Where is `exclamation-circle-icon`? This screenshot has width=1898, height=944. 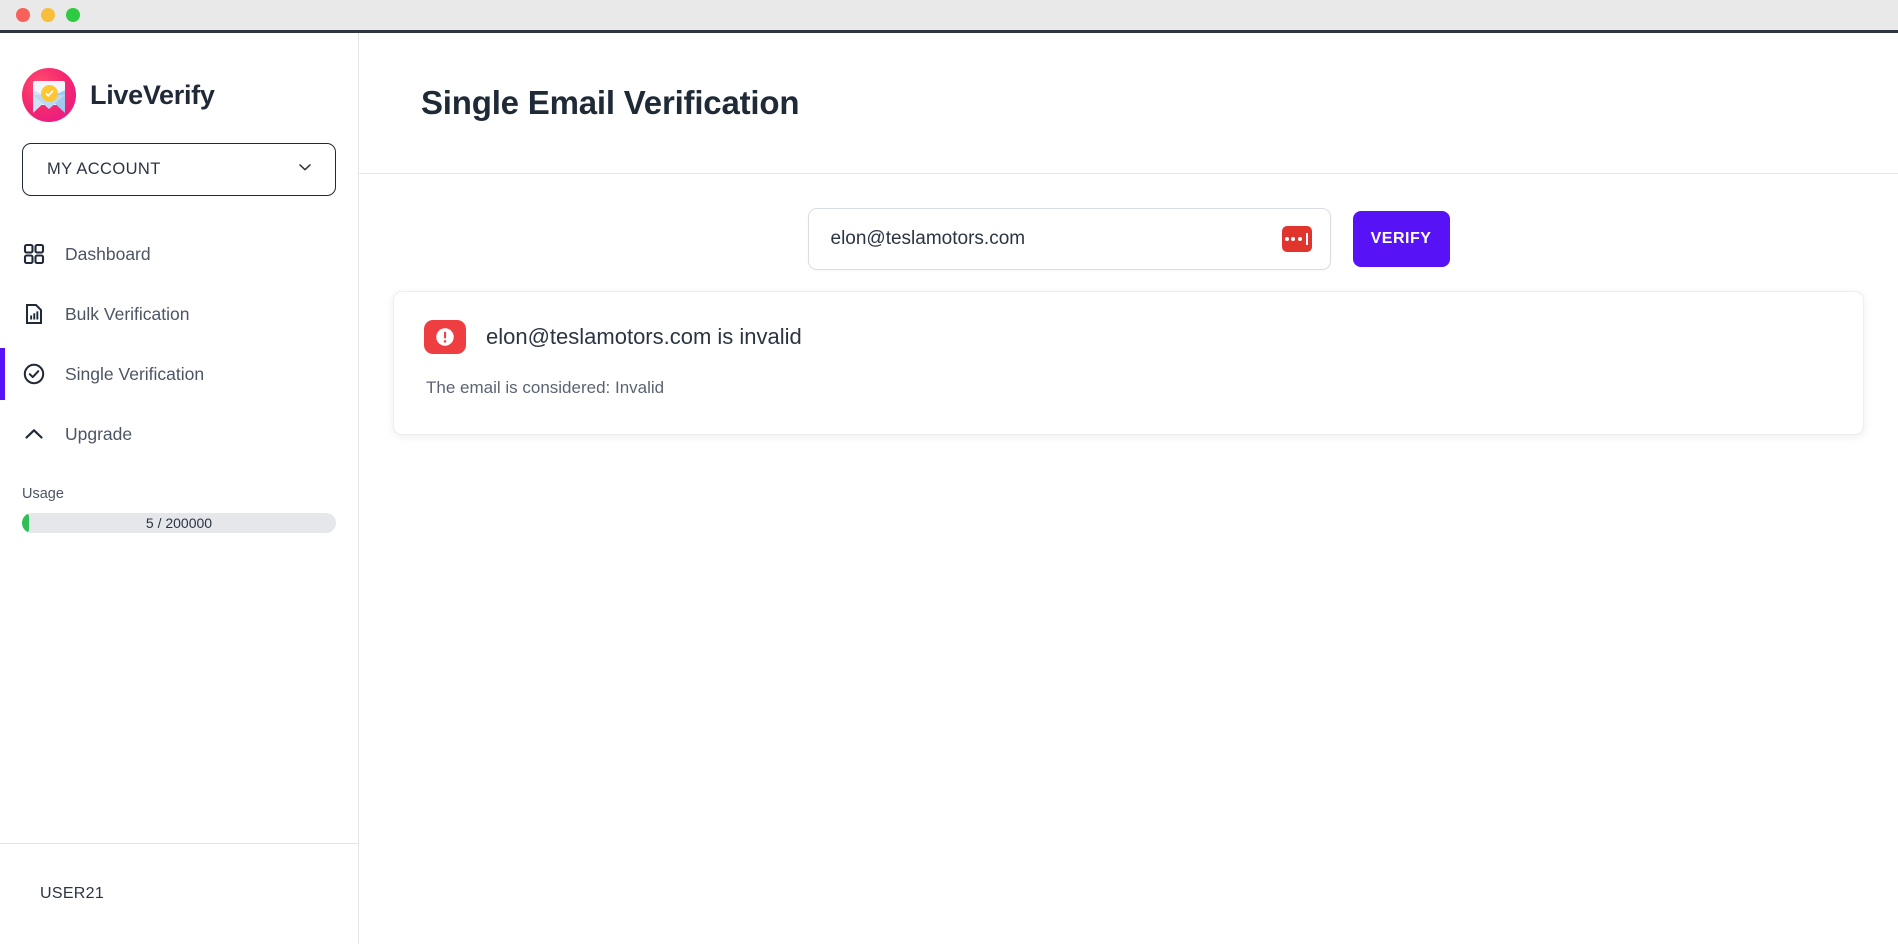
exclamation-circle-icon is located at coordinates (445, 337).